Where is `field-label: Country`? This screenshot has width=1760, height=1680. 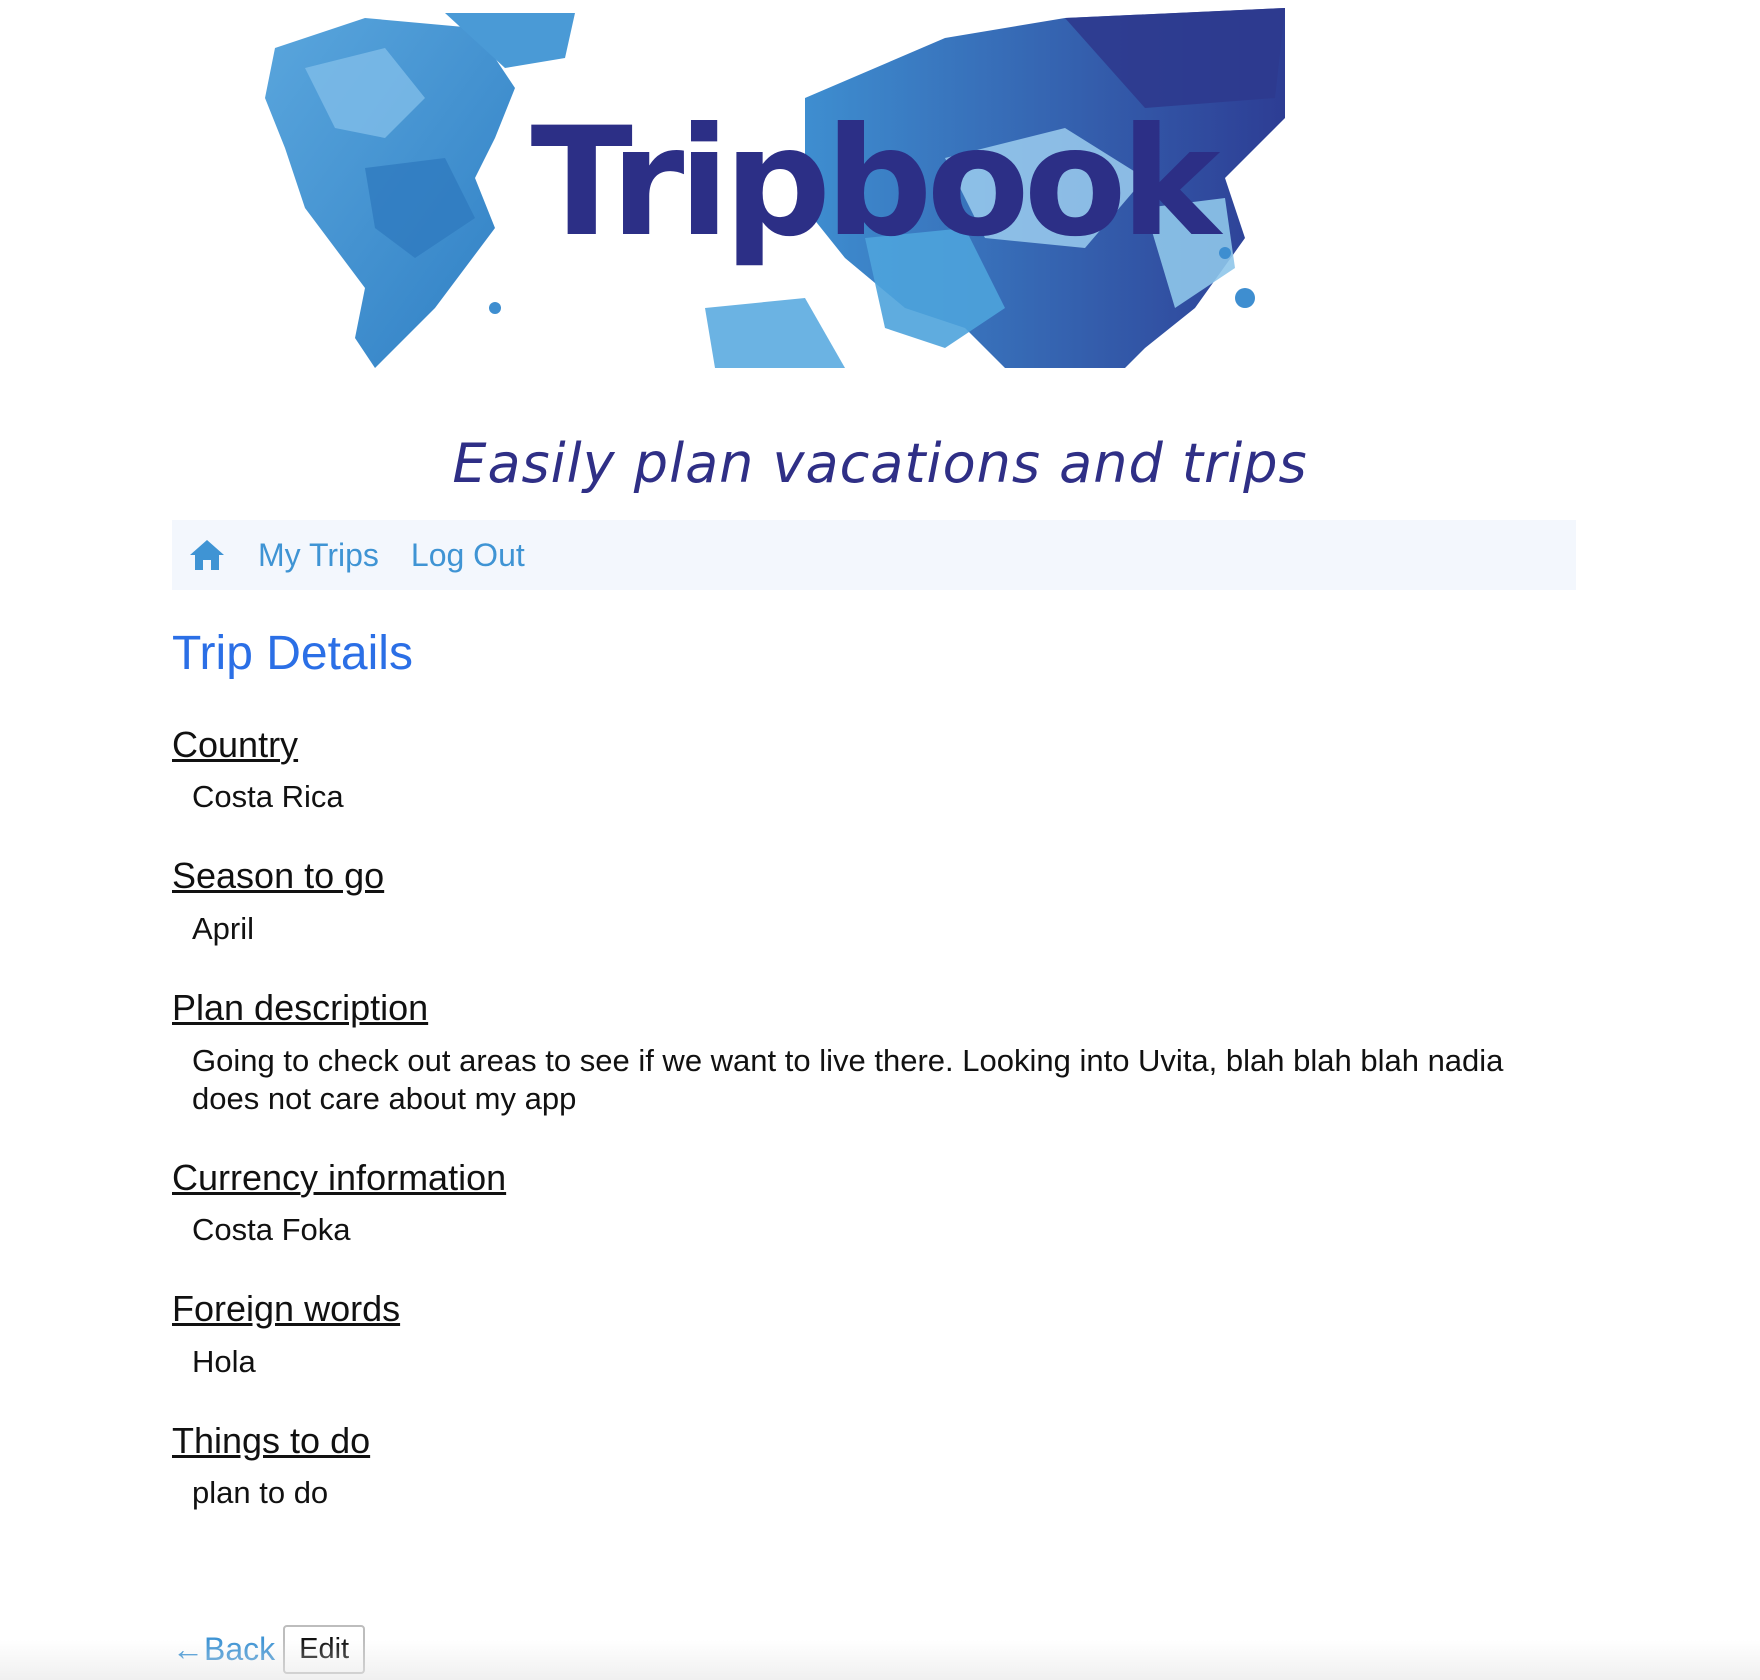
field-label: Country is located at coordinates (235, 744).